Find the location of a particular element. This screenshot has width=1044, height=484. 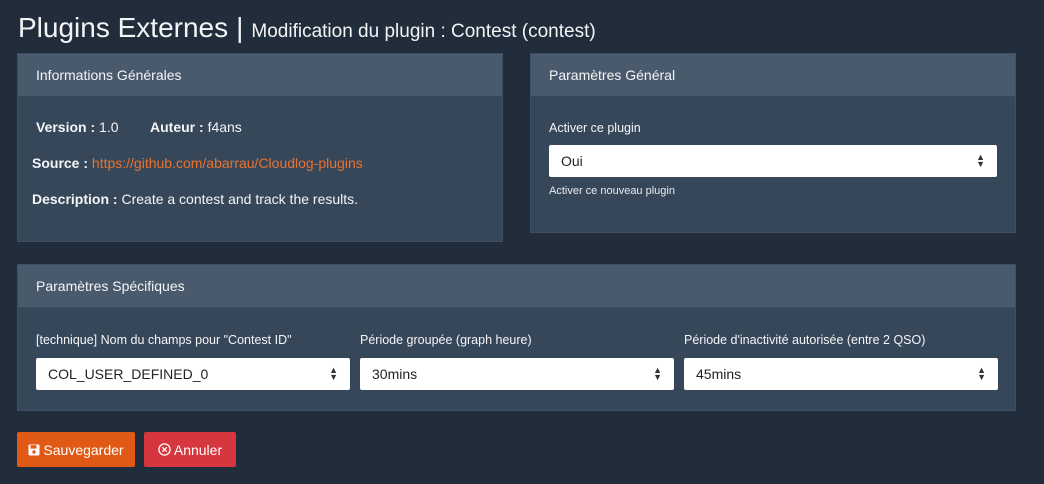

grouped-period-label: Période groupée (graph heure) is located at coordinates (446, 340).